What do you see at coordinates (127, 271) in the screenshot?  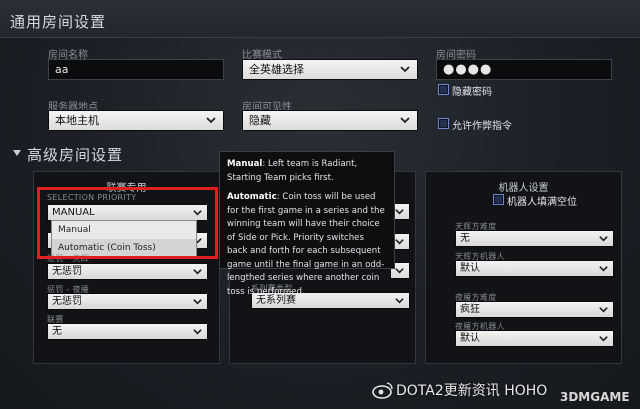 I see `penalty-radiant-select: 无惩罚` at bounding box center [127, 271].